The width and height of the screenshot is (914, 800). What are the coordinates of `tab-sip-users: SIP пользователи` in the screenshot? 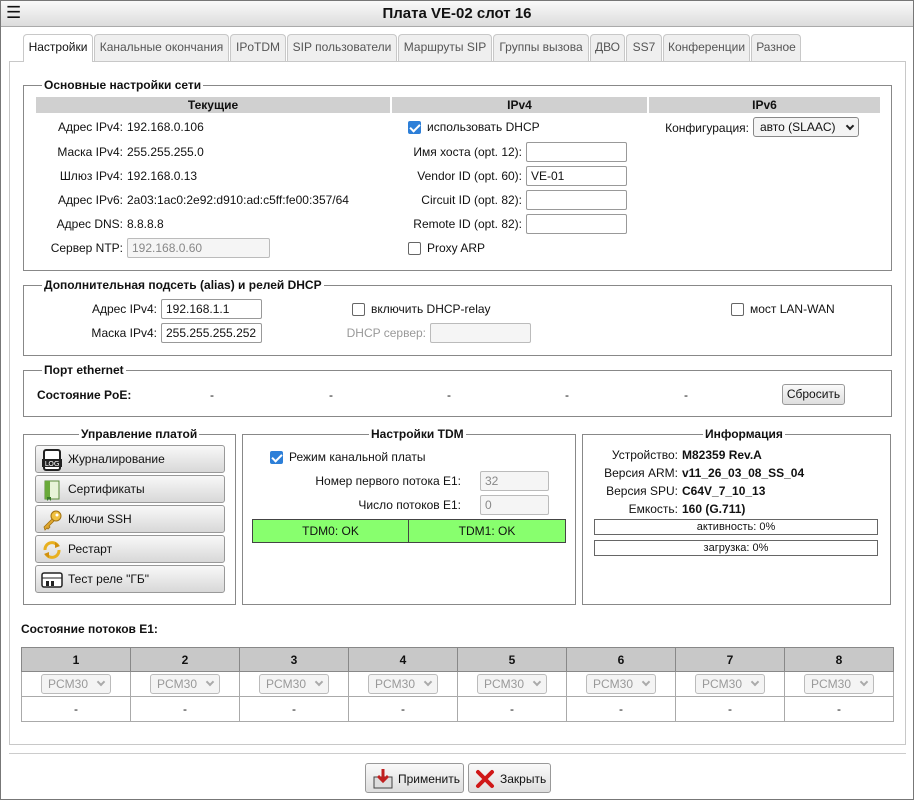 It's located at (342, 47).